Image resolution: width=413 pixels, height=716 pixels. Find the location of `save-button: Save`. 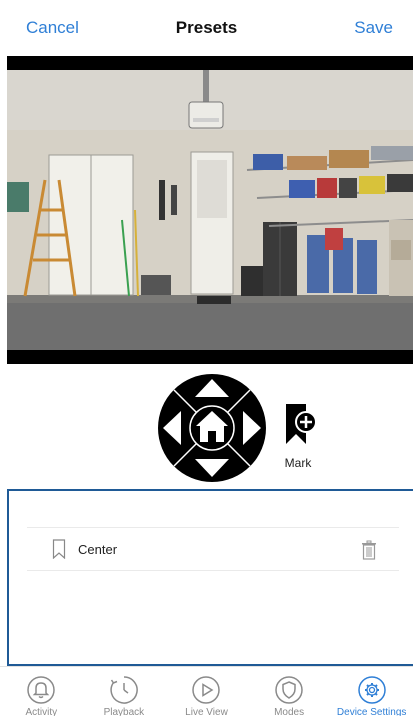

save-button: Save is located at coordinates (373, 28).